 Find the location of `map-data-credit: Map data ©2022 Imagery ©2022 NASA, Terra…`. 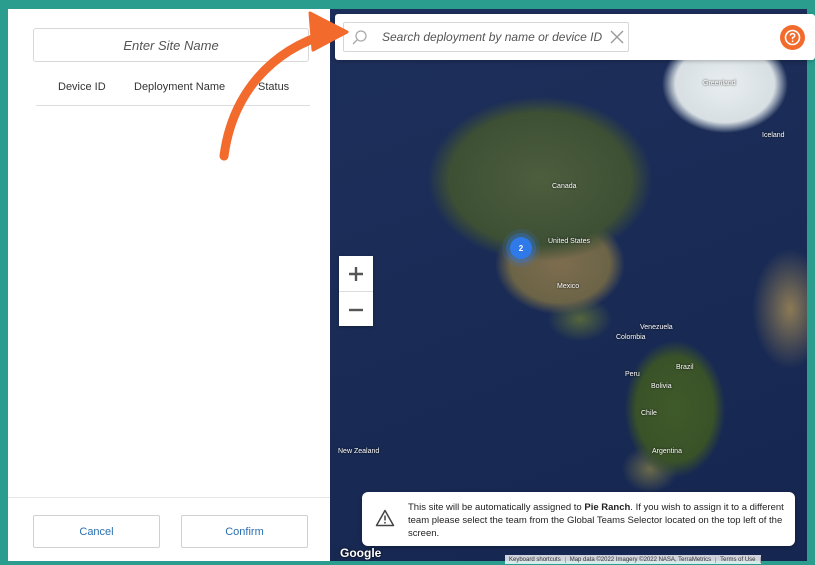

map-data-credit: Map data ©2022 Imagery ©2022 NASA, Terra… is located at coordinates (641, 559).